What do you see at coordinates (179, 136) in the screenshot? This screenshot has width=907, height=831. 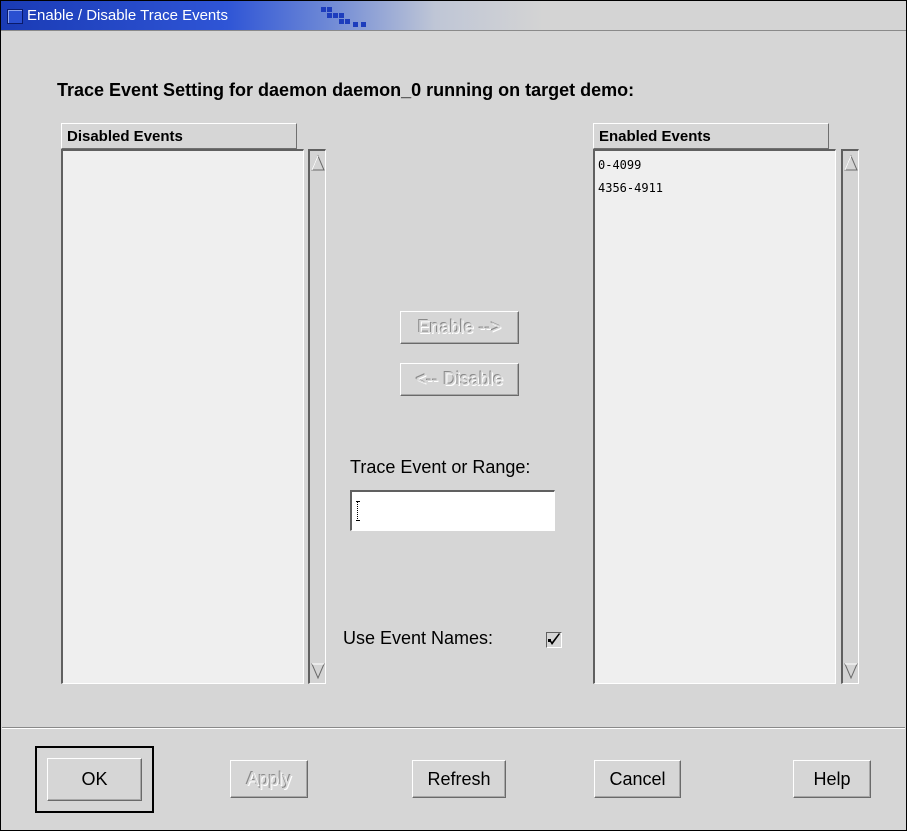 I see `disabled-events-header: Disabled Events` at bounding box center [179, 136].